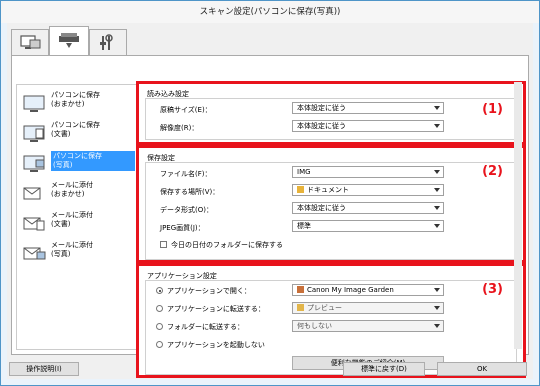 This screenshot has width=540, height=386. I want to click on mail-document-icon, so click(34, 224).